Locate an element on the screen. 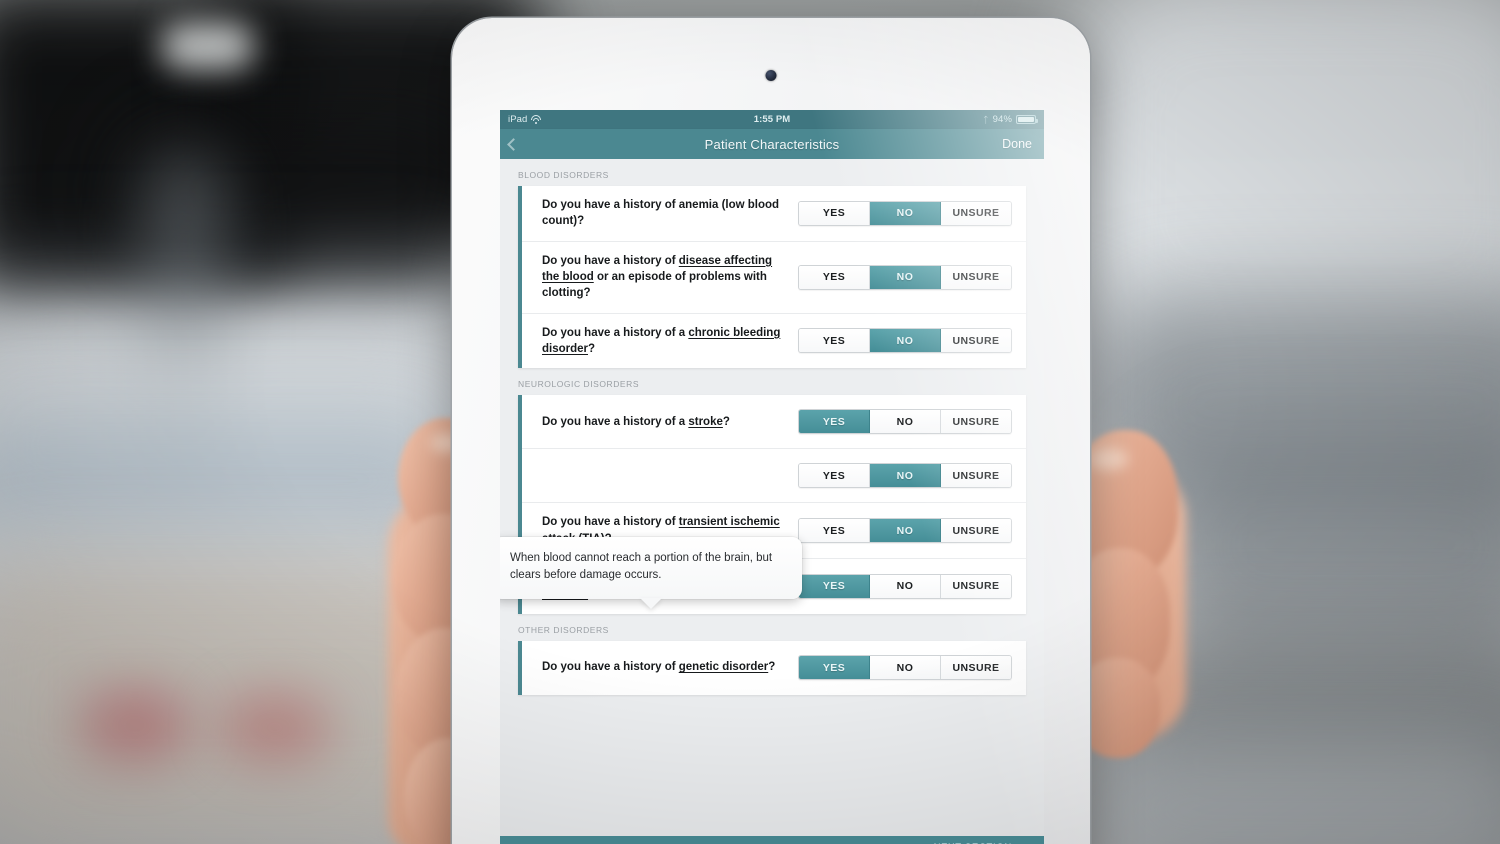 The width and height of the screenshot is (1500, 844). status-bar-time: 1:55 PM is located at coordinates (772, 119).